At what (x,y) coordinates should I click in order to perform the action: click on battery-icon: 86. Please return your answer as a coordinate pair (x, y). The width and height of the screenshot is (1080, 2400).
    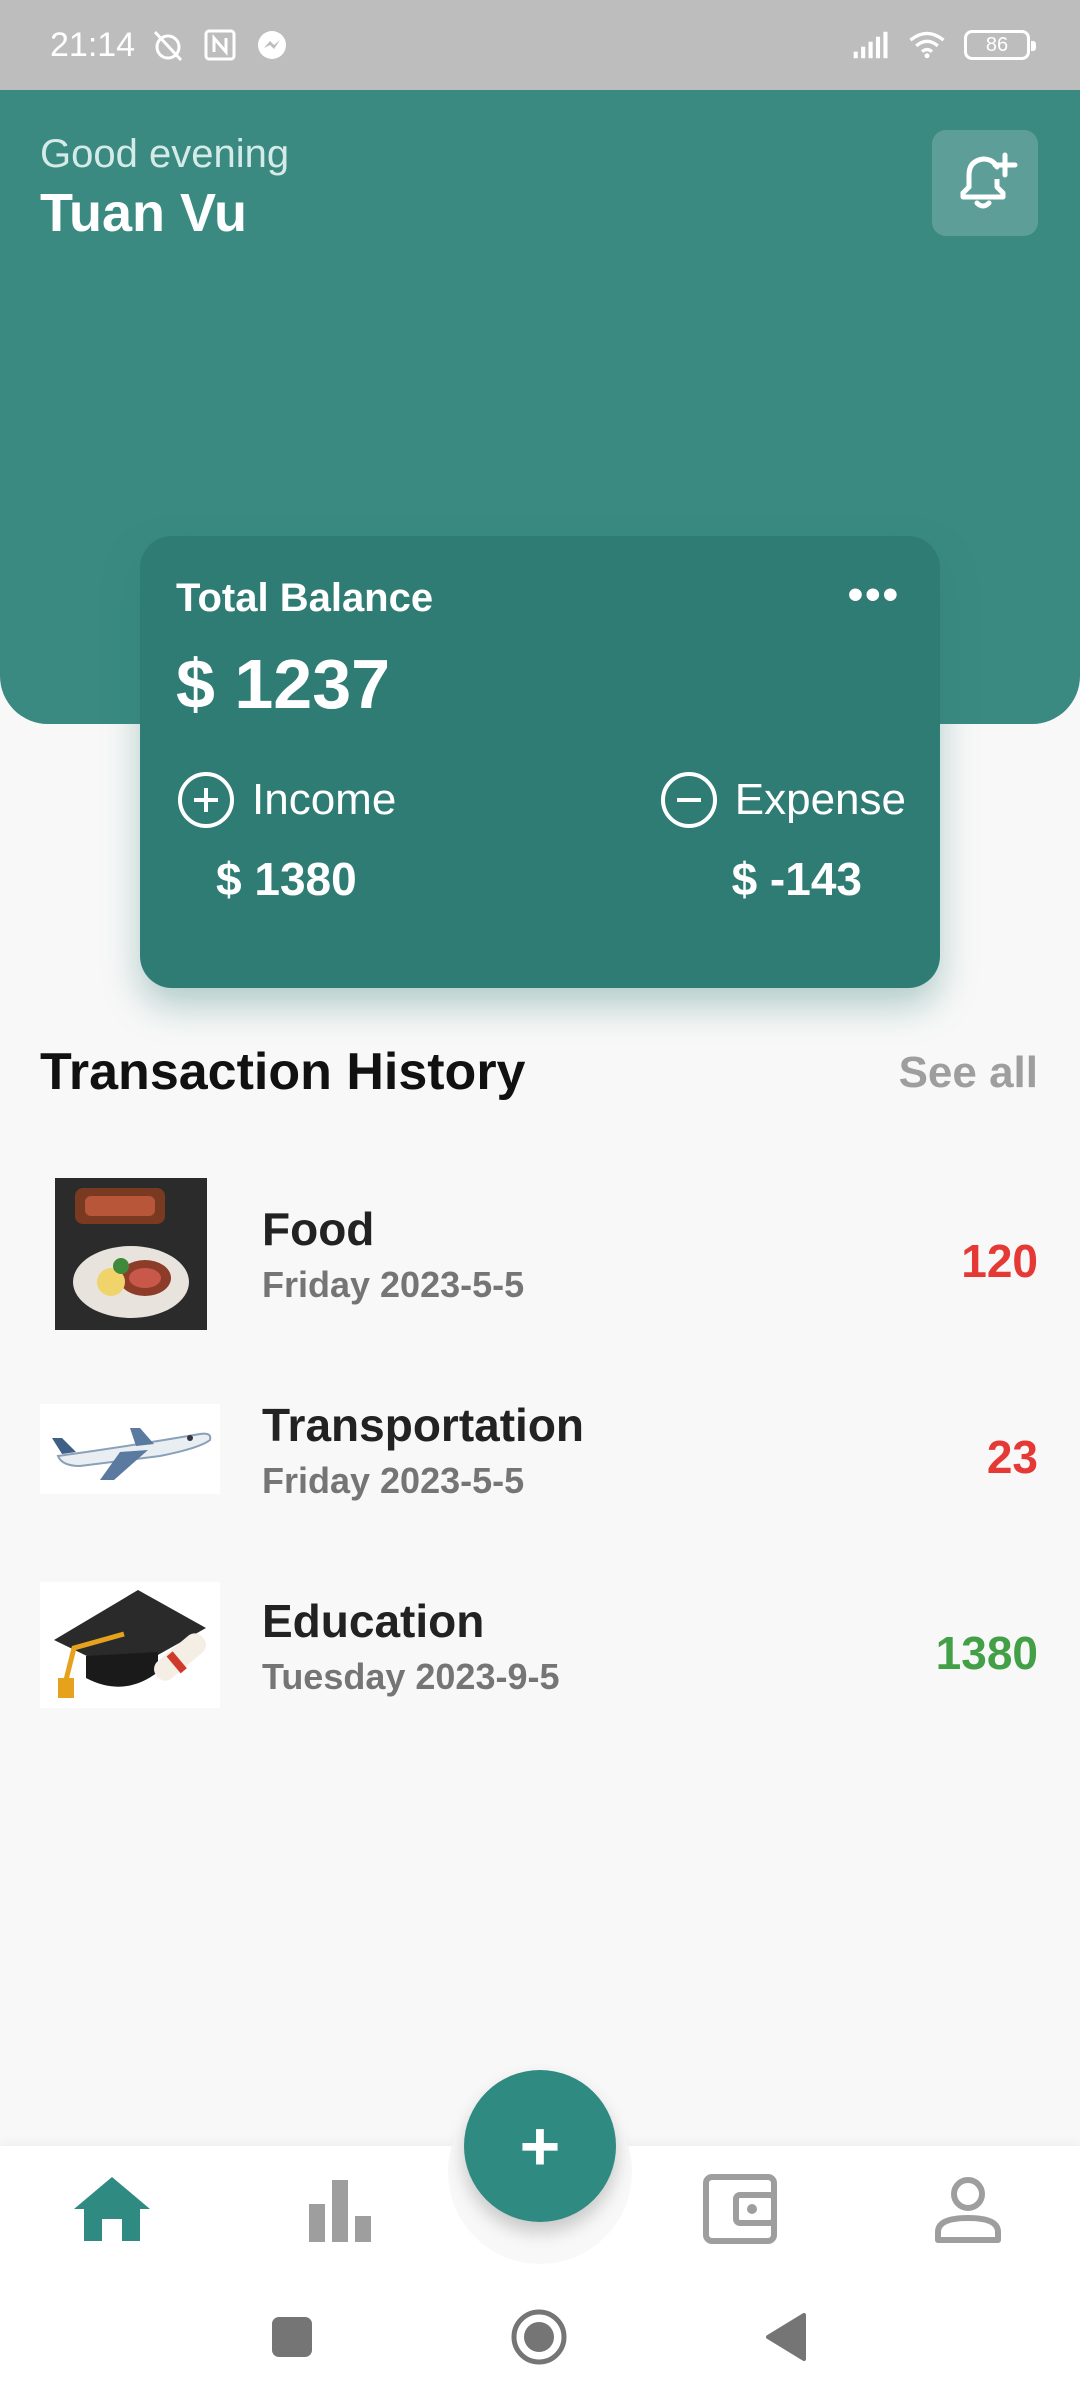
    Looking at the image, I should click on (1000, 45).